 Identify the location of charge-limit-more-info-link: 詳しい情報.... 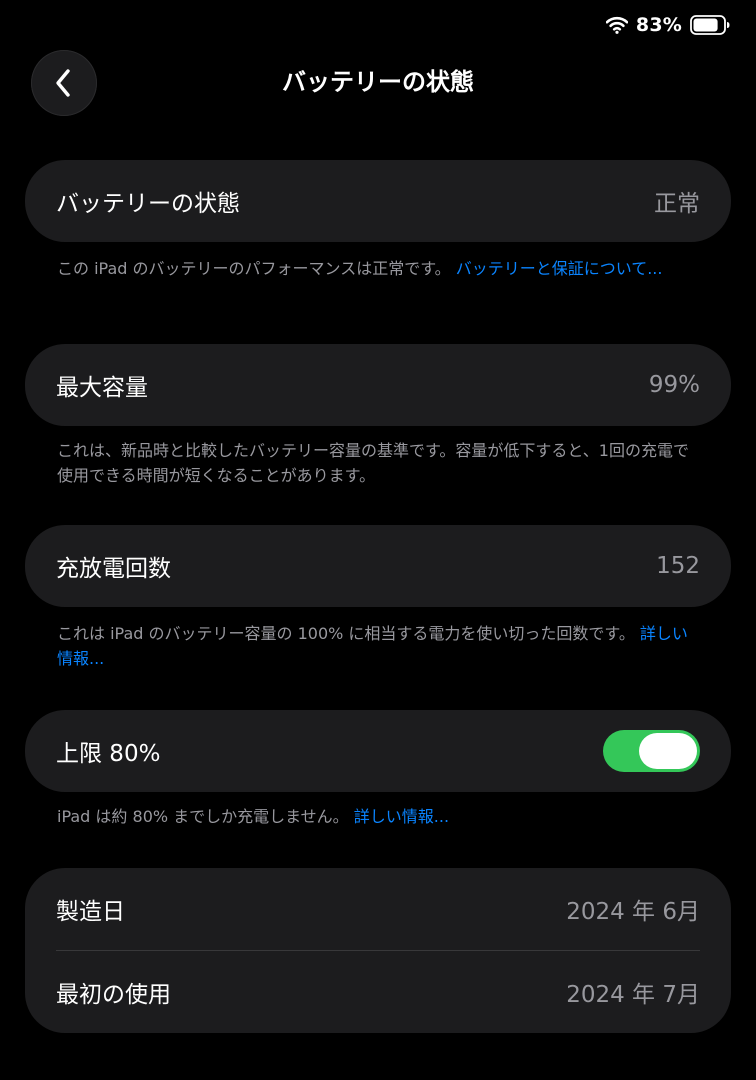
(401, 816).